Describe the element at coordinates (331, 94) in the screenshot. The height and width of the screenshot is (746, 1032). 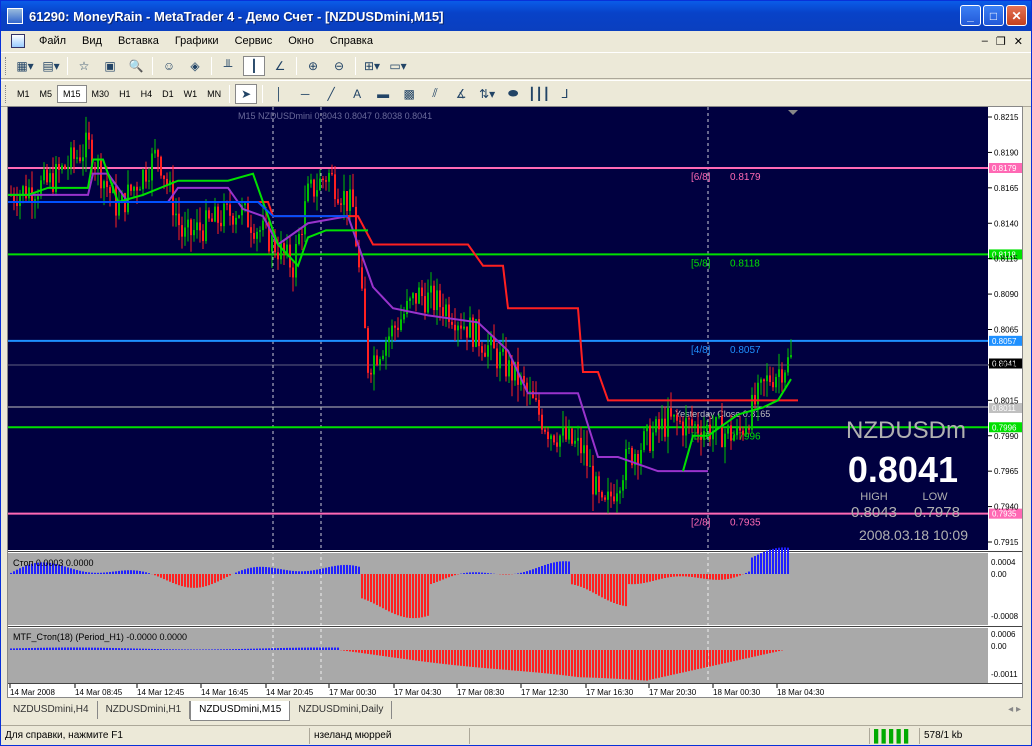
I see `trendline-icon: ╱` at that location.